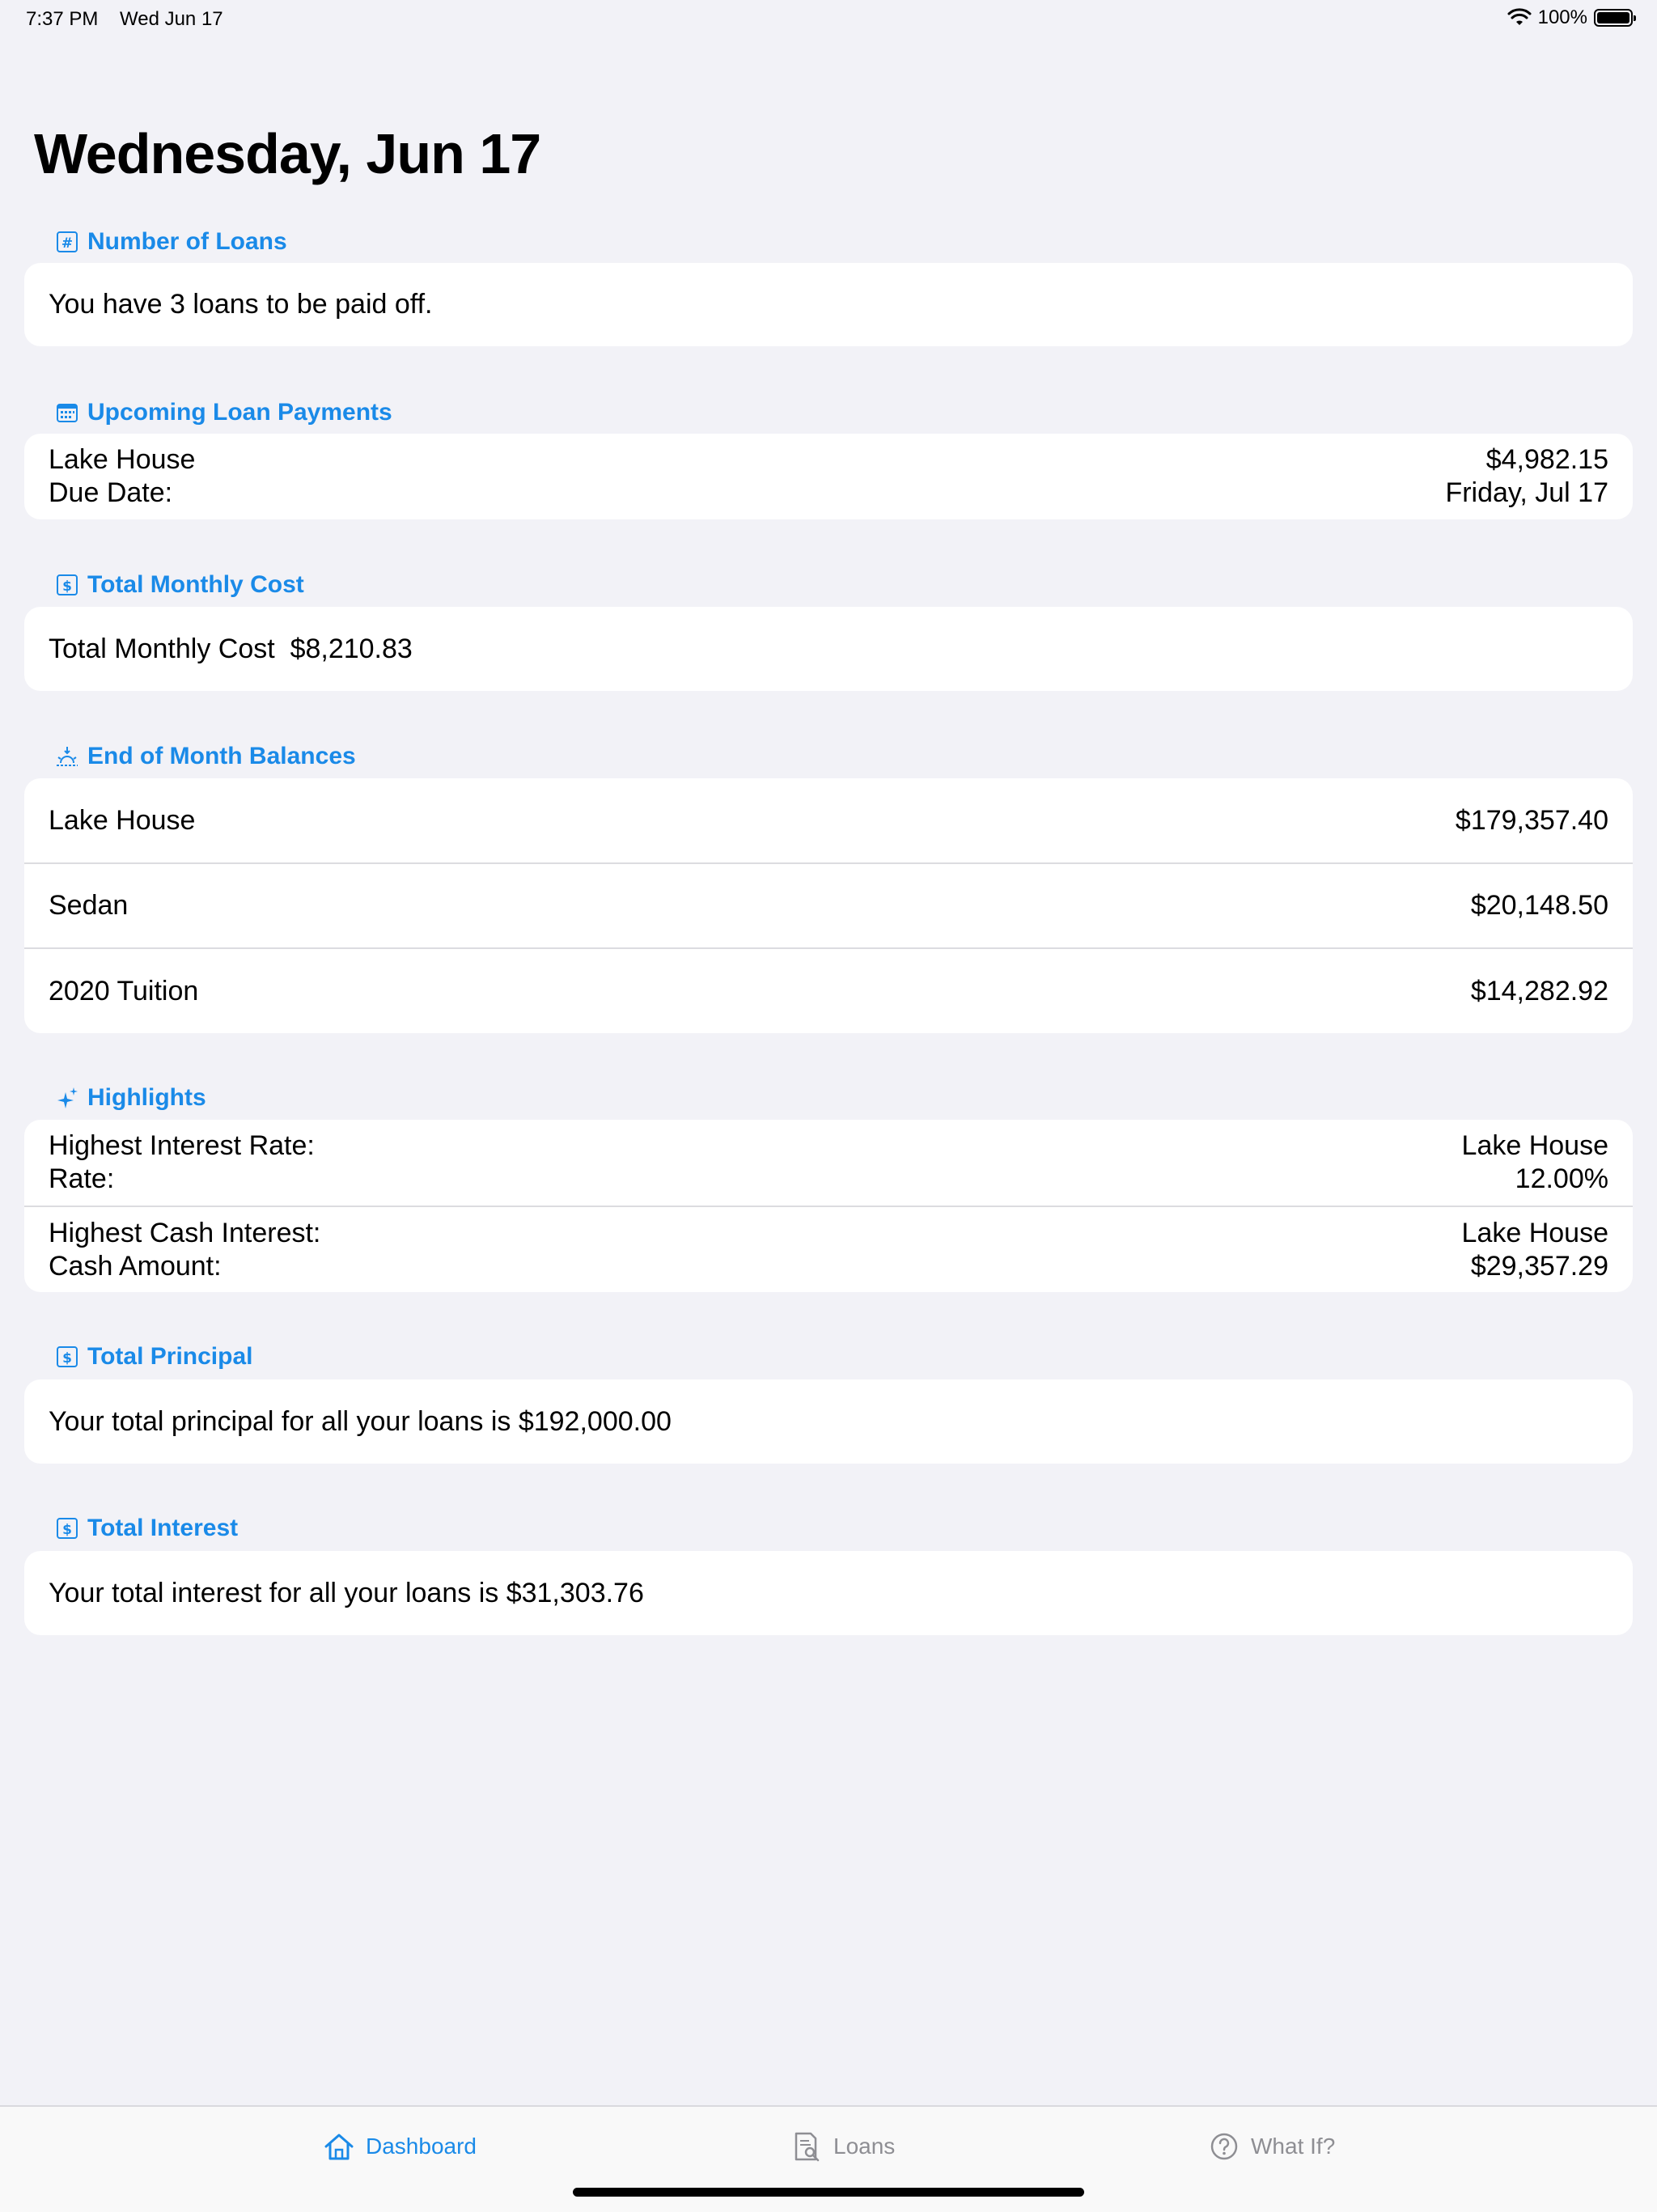 The width and height of the screenshot is (1657, 2212). Describe the element at coordinates (1539, 990) in the screenshot. I see `balance-value: $14,282.92` at that location.